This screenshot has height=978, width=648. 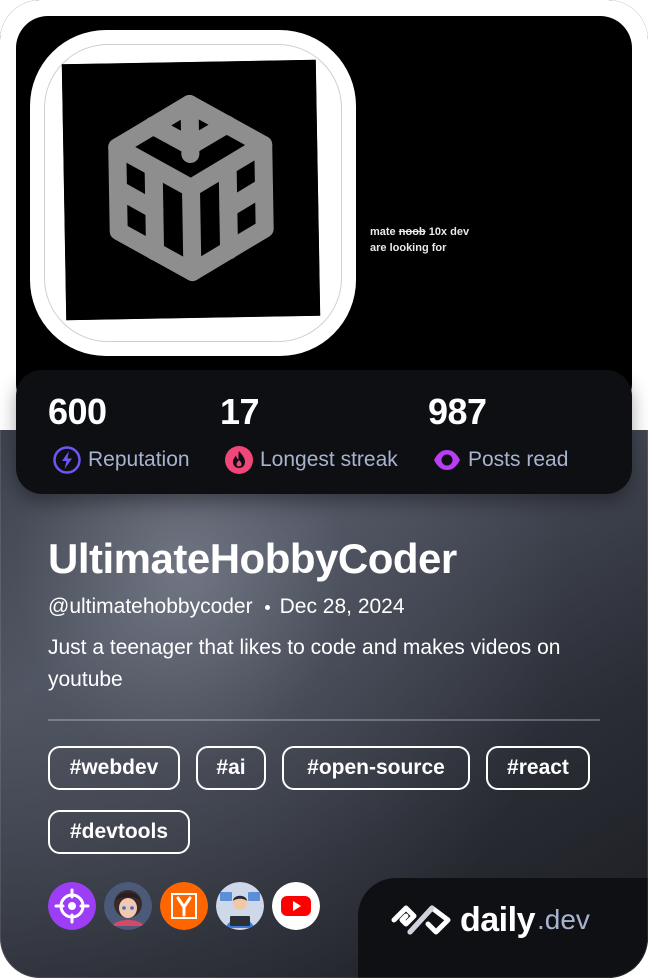 I want to click on tag-webdev: #webdev, so click(x=114, y=768).